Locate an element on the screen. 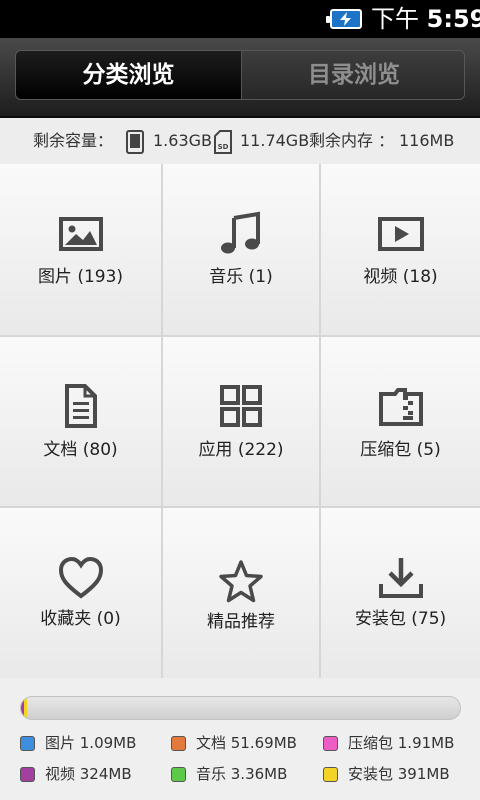 This screenshot has width=480, height=800. category-label: 压缩包 (5) is located at coordinates (400, 450).